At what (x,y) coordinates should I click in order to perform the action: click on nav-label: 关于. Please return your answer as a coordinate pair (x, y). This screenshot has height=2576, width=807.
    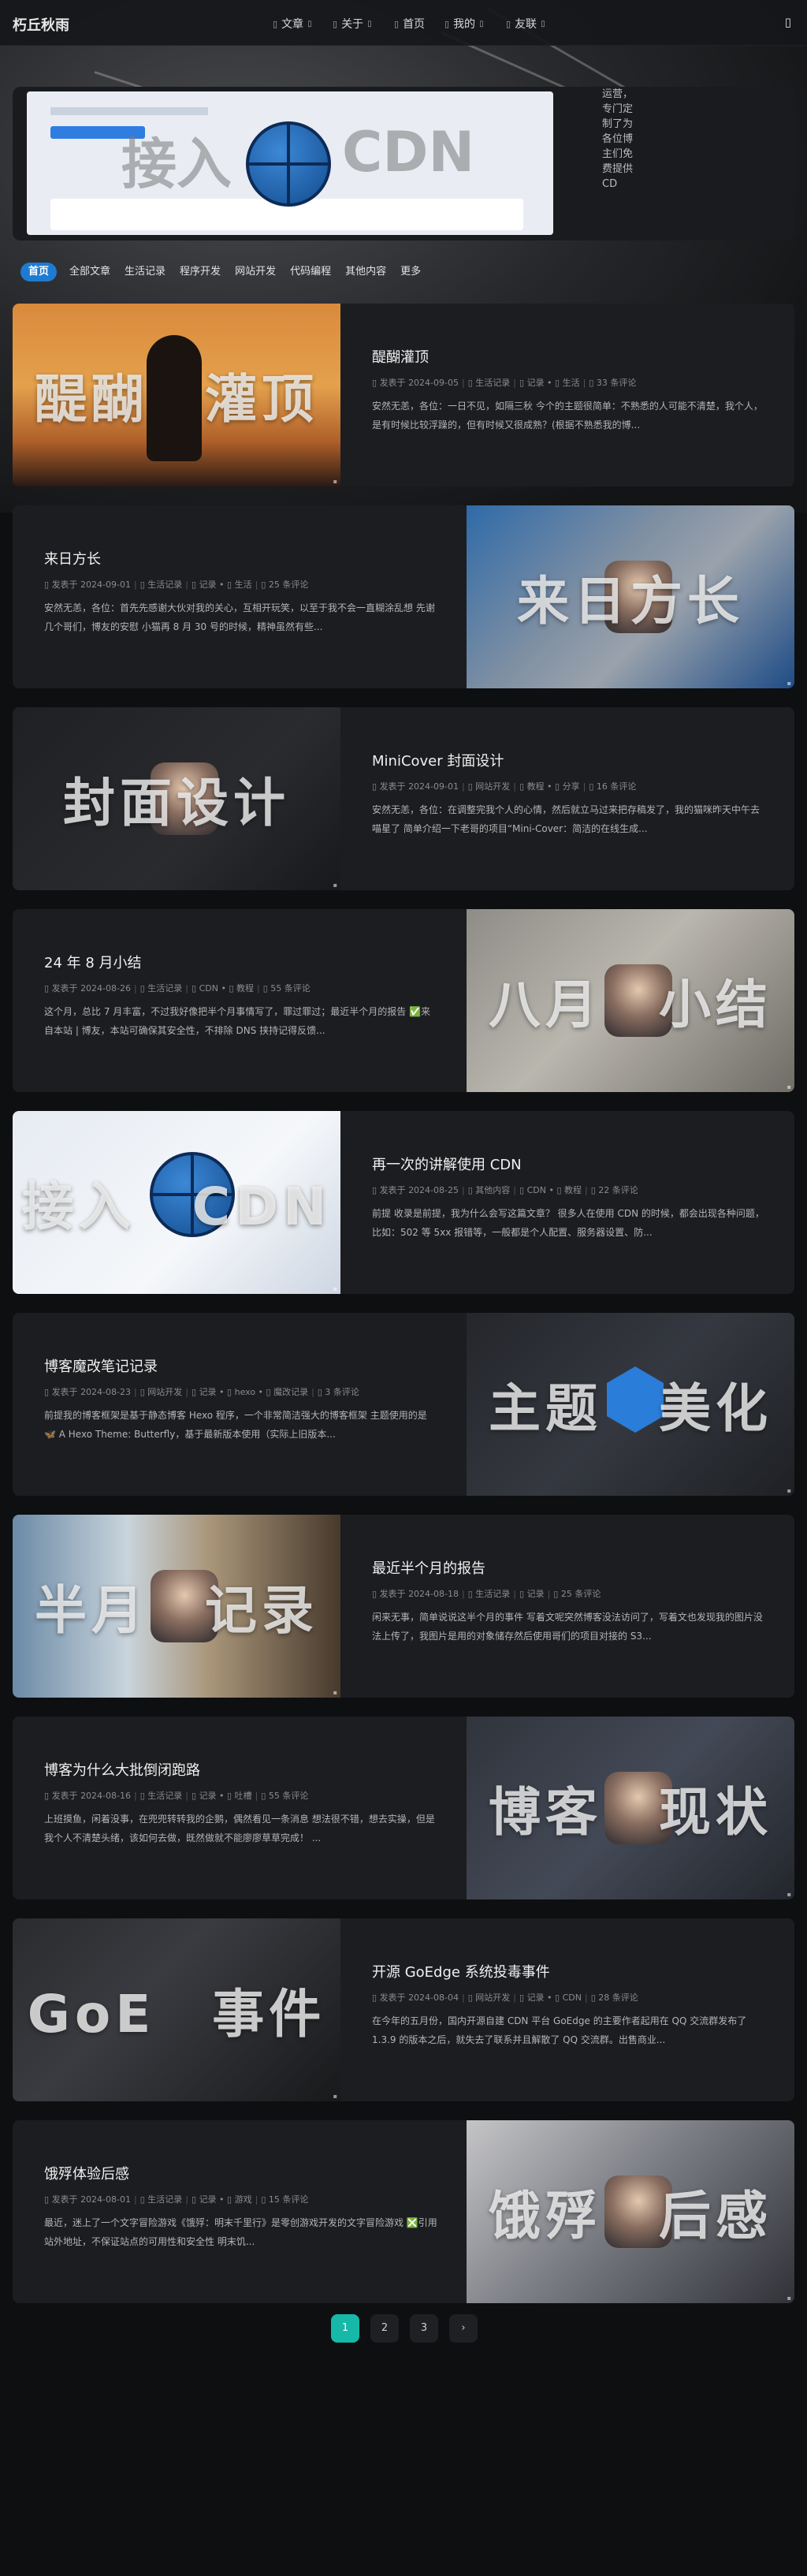
    Looking at the image, I should click on (352, 25).